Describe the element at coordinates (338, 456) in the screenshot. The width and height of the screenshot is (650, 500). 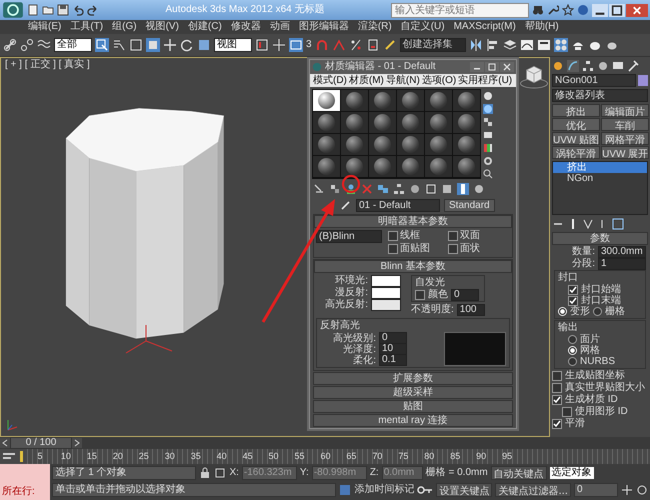
I see `timeline-ruler: 5 10 15 20 25 30 35 40 45 50 55 60 65 70 75 80 85 90 95` at that location.